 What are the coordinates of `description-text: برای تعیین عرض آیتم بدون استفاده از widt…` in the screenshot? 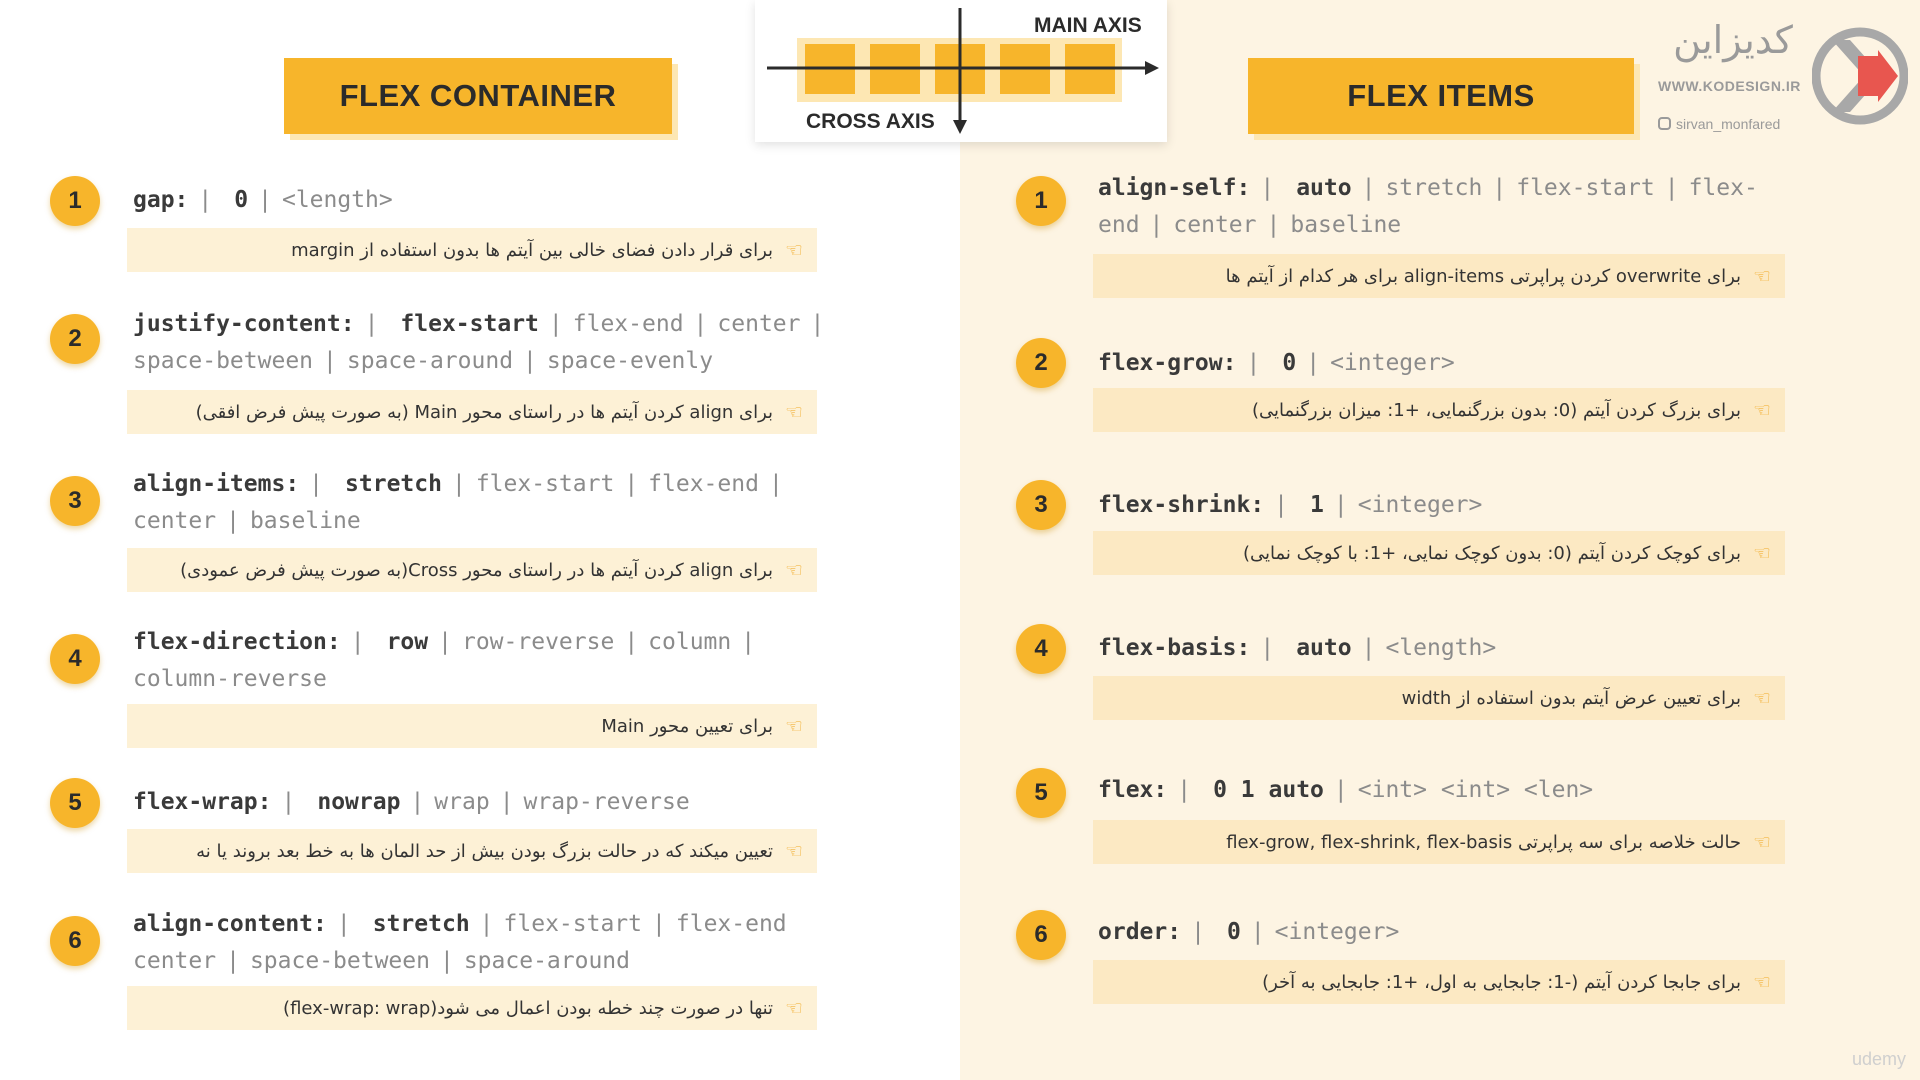 It's located at (1571, 698).